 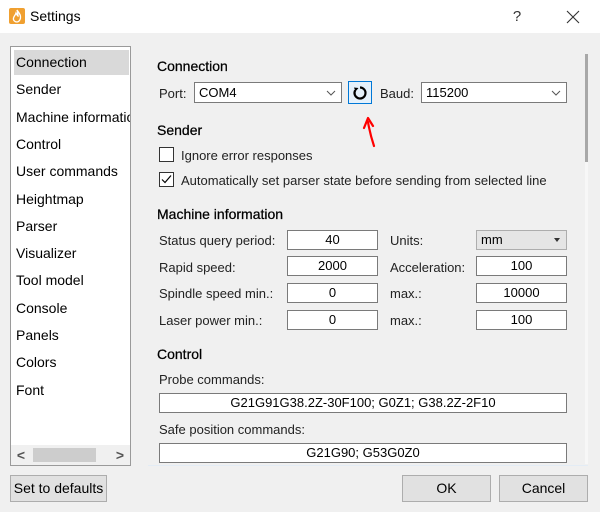 I want to click on laser-min-label: Laser power min.:, so click(x=211, y=320).